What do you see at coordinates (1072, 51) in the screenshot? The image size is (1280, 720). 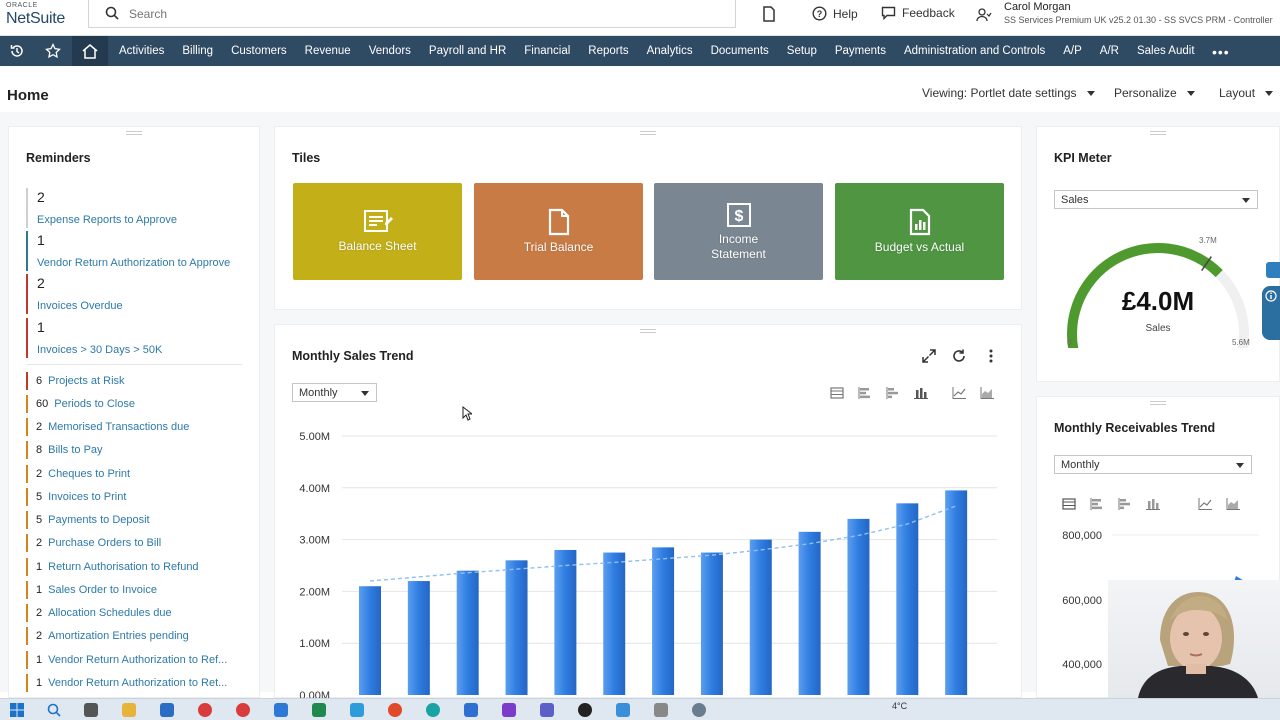 I see `nav-ap: A/P` at bounding box center [1072, 51].